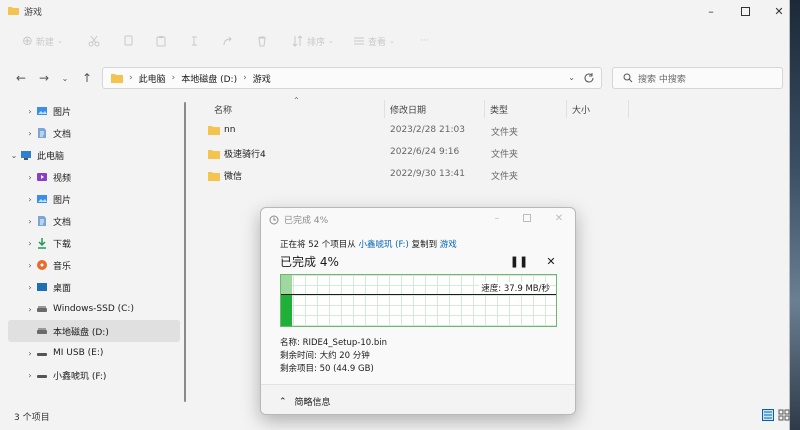 The image size is (800, 430). Describe the element at coordinates (42, 221) in the screenshot. I see `documents-icon` at that location.